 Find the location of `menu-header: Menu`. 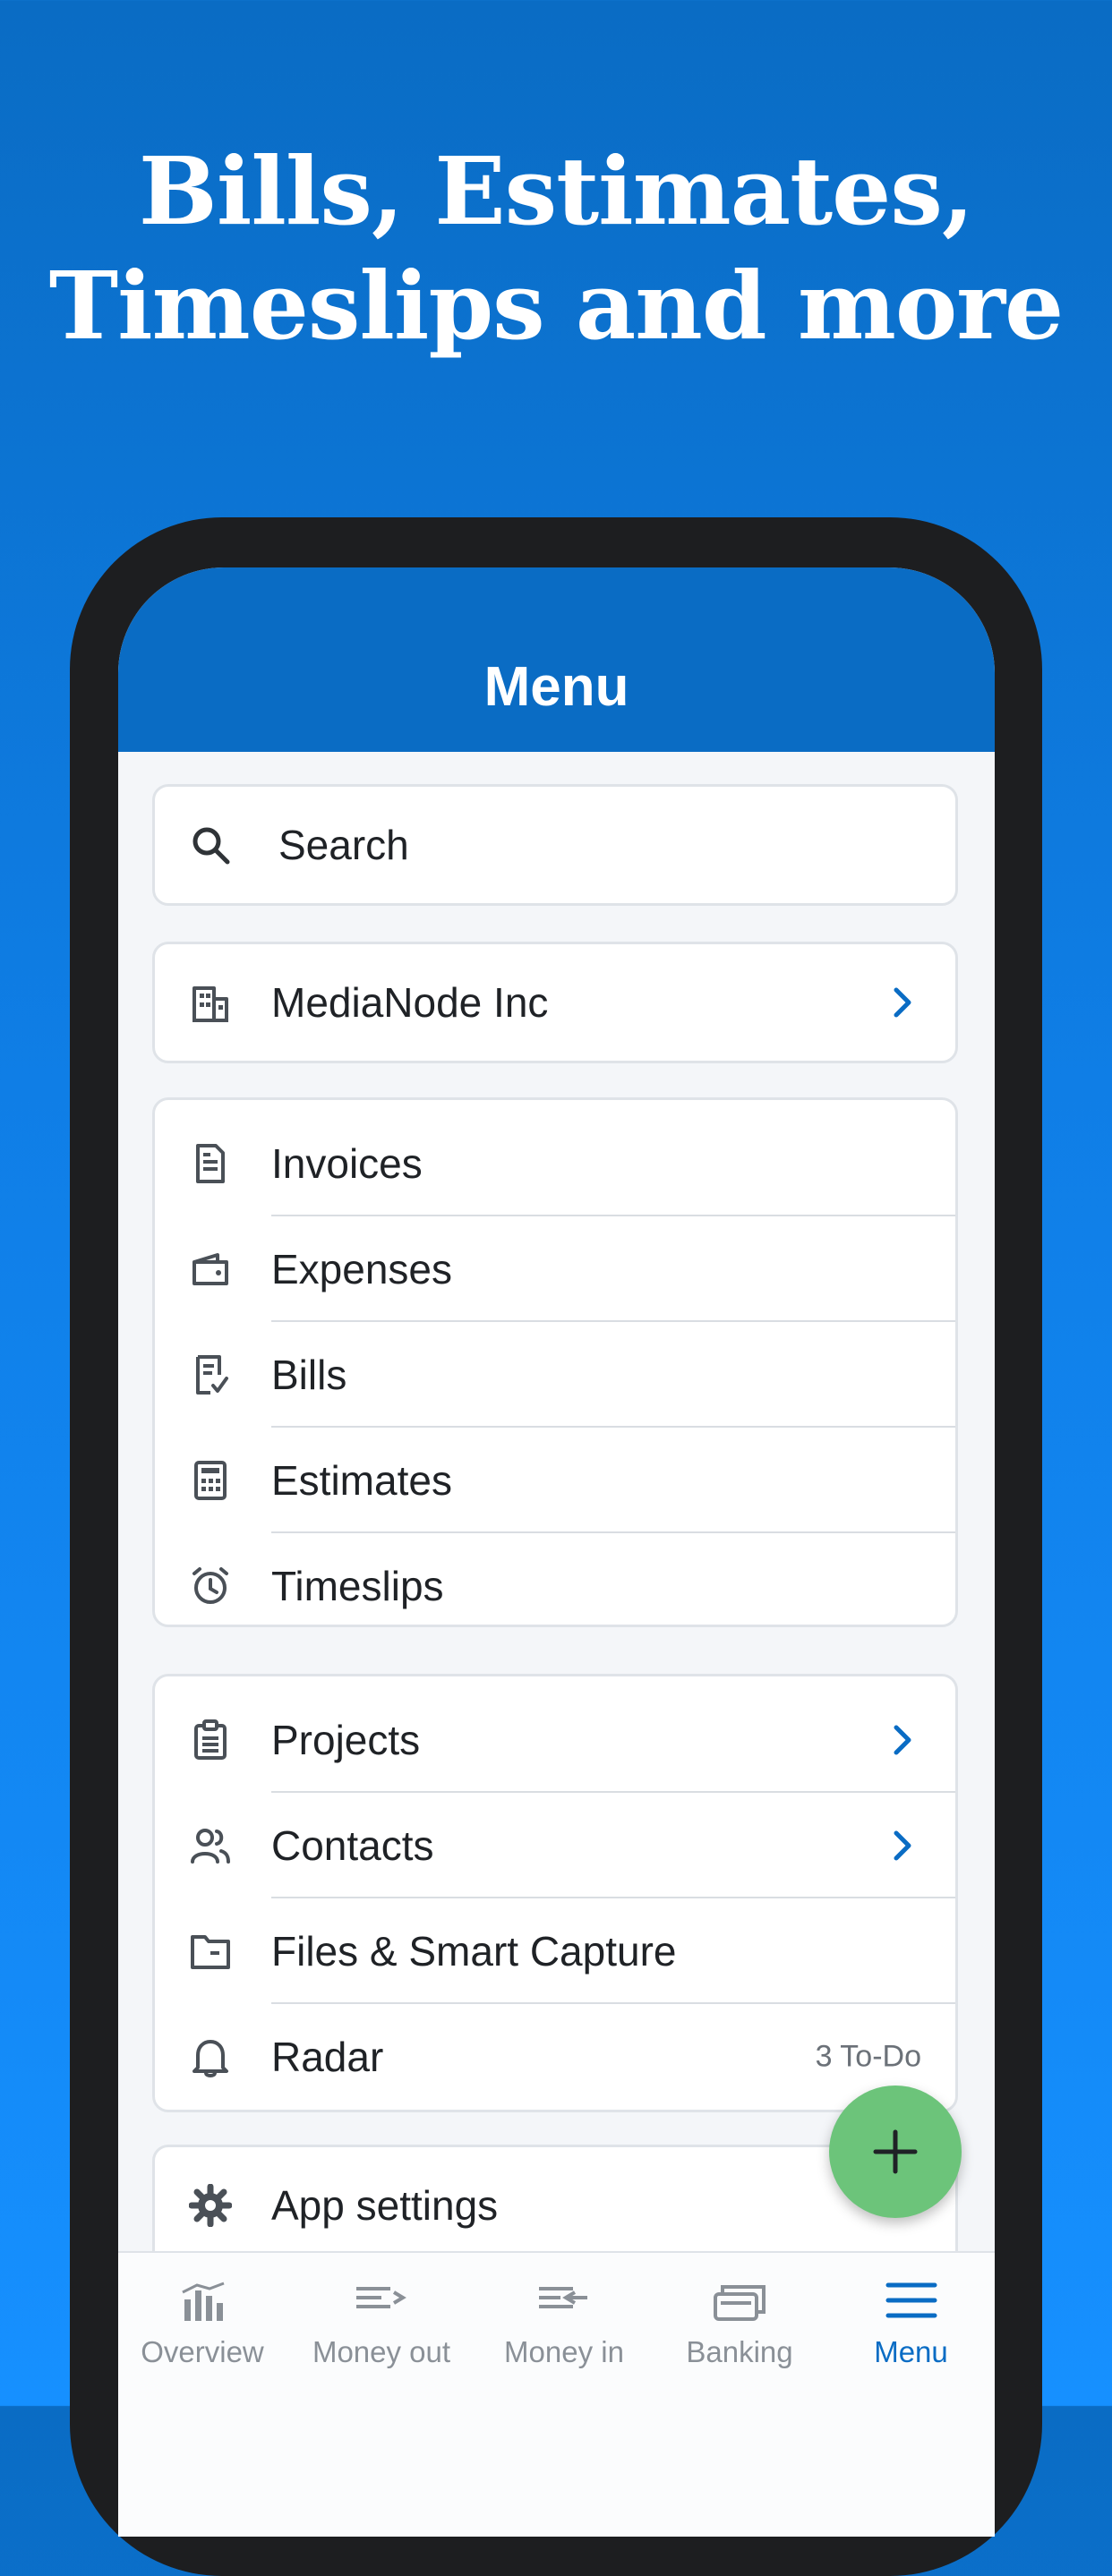

menu-header: Menu is located at coordinates (556, 659).